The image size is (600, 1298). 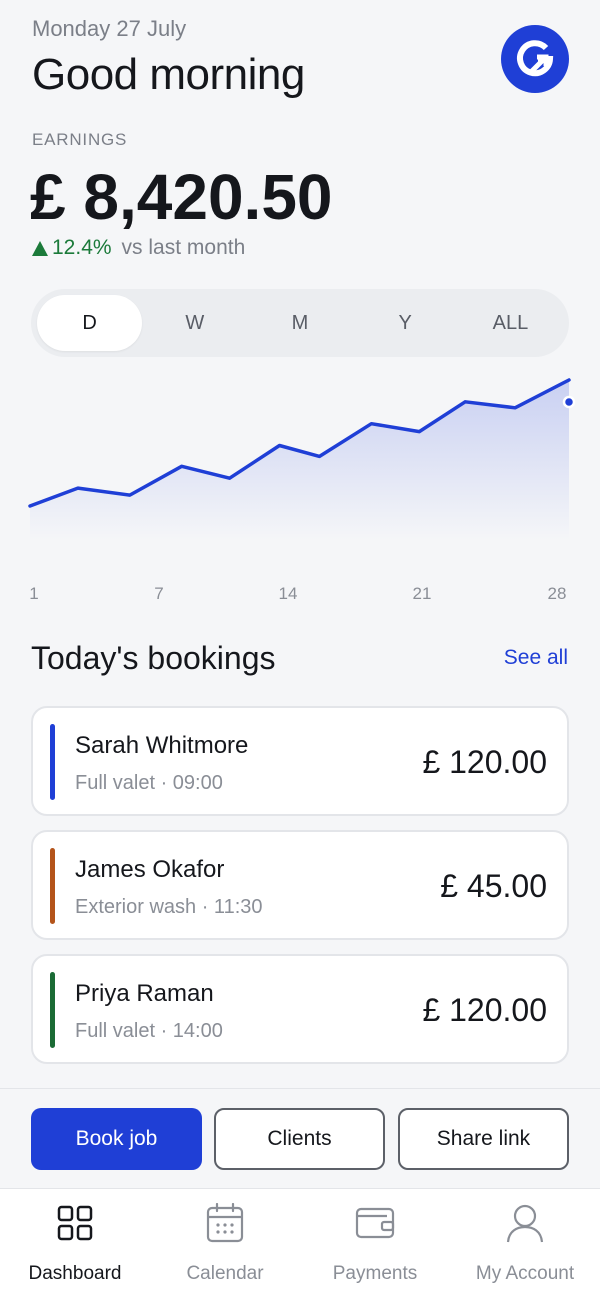 What do you see at coordinates (109, 28) in the screenshot?
I see `date-label: Monday 27 July` at bounding box center [109, 28].